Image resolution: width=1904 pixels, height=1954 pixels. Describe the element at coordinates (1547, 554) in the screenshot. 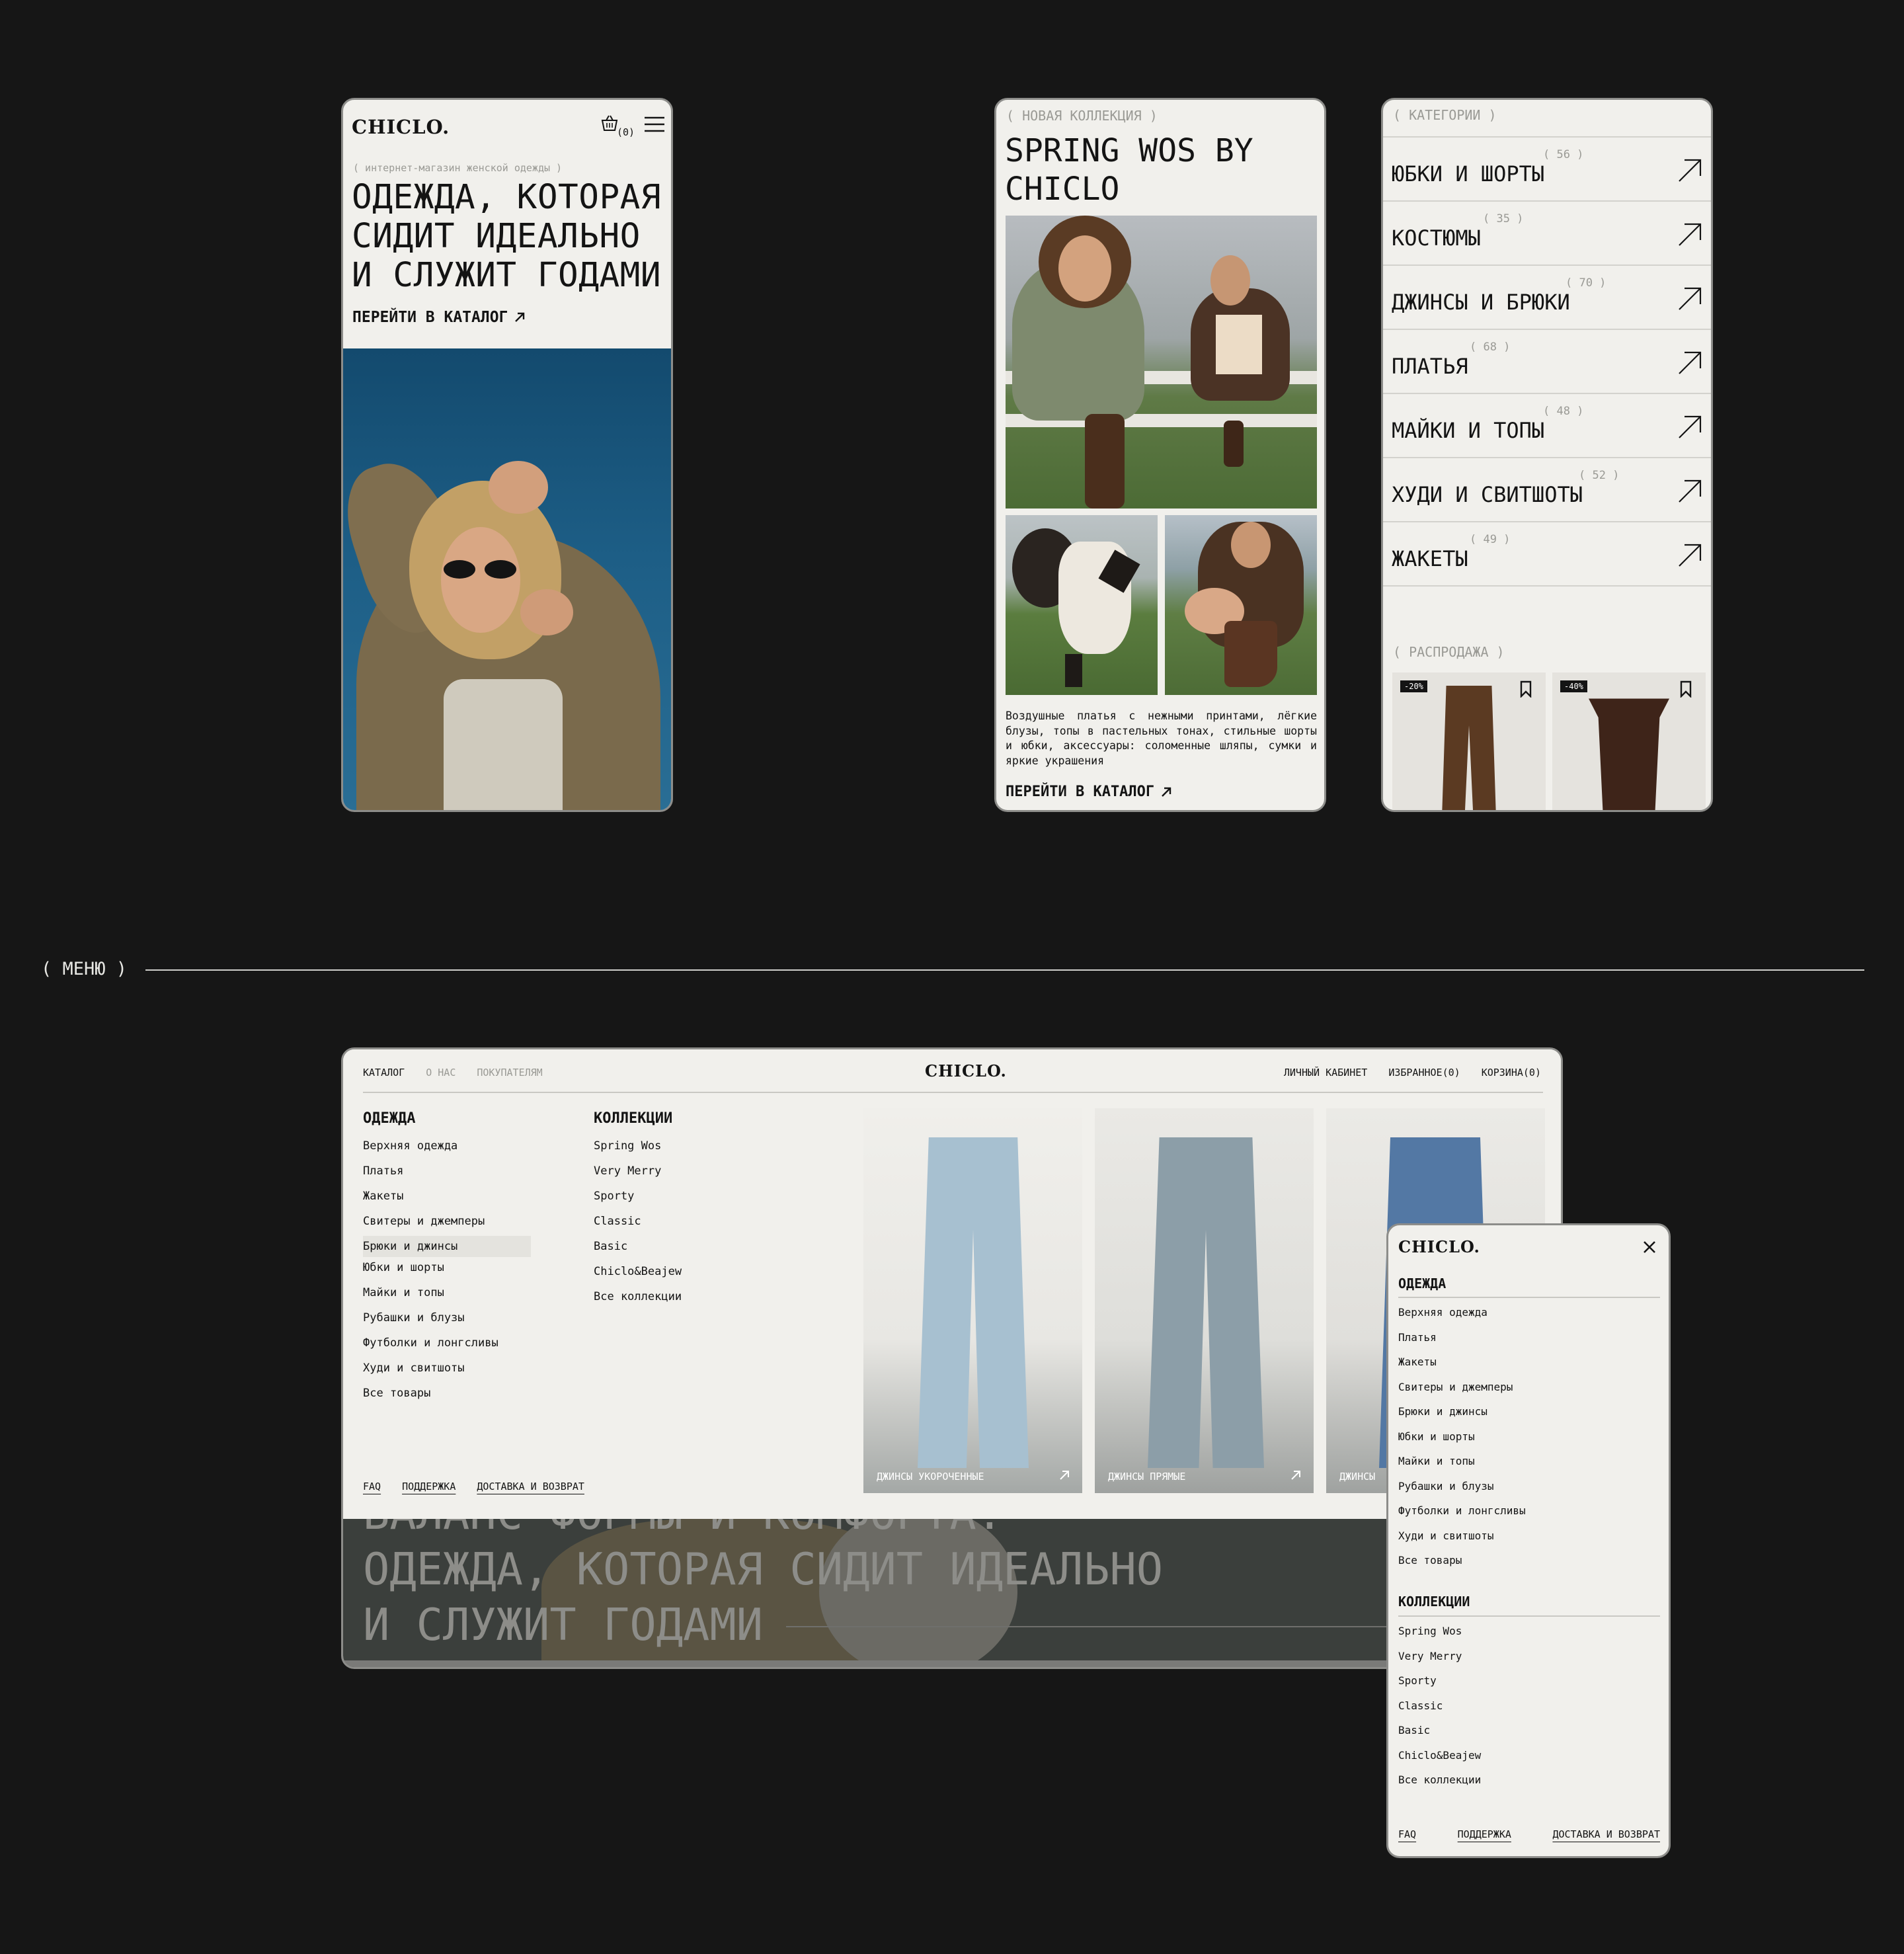

I see `category-row: ЖАКЕТЫ ( 49 )` at that location.